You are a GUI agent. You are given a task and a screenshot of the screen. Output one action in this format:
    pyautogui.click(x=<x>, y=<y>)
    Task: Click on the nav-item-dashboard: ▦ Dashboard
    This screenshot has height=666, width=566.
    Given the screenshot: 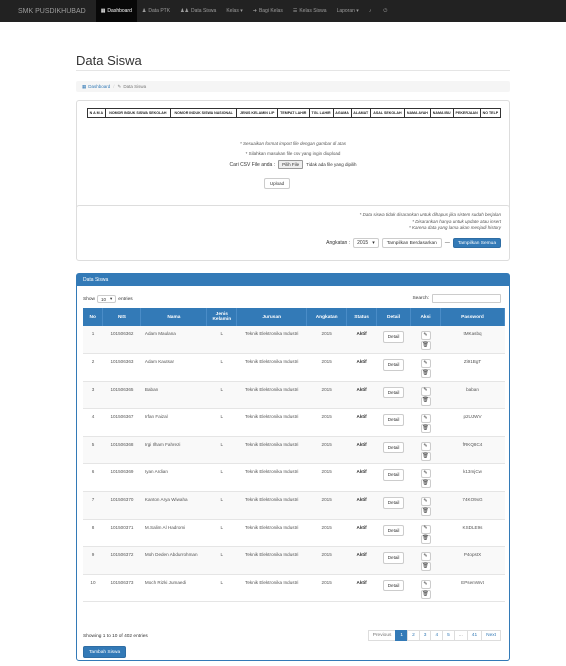 What is the action you would take?
    pyautogui.click(x=116, y=11)
    